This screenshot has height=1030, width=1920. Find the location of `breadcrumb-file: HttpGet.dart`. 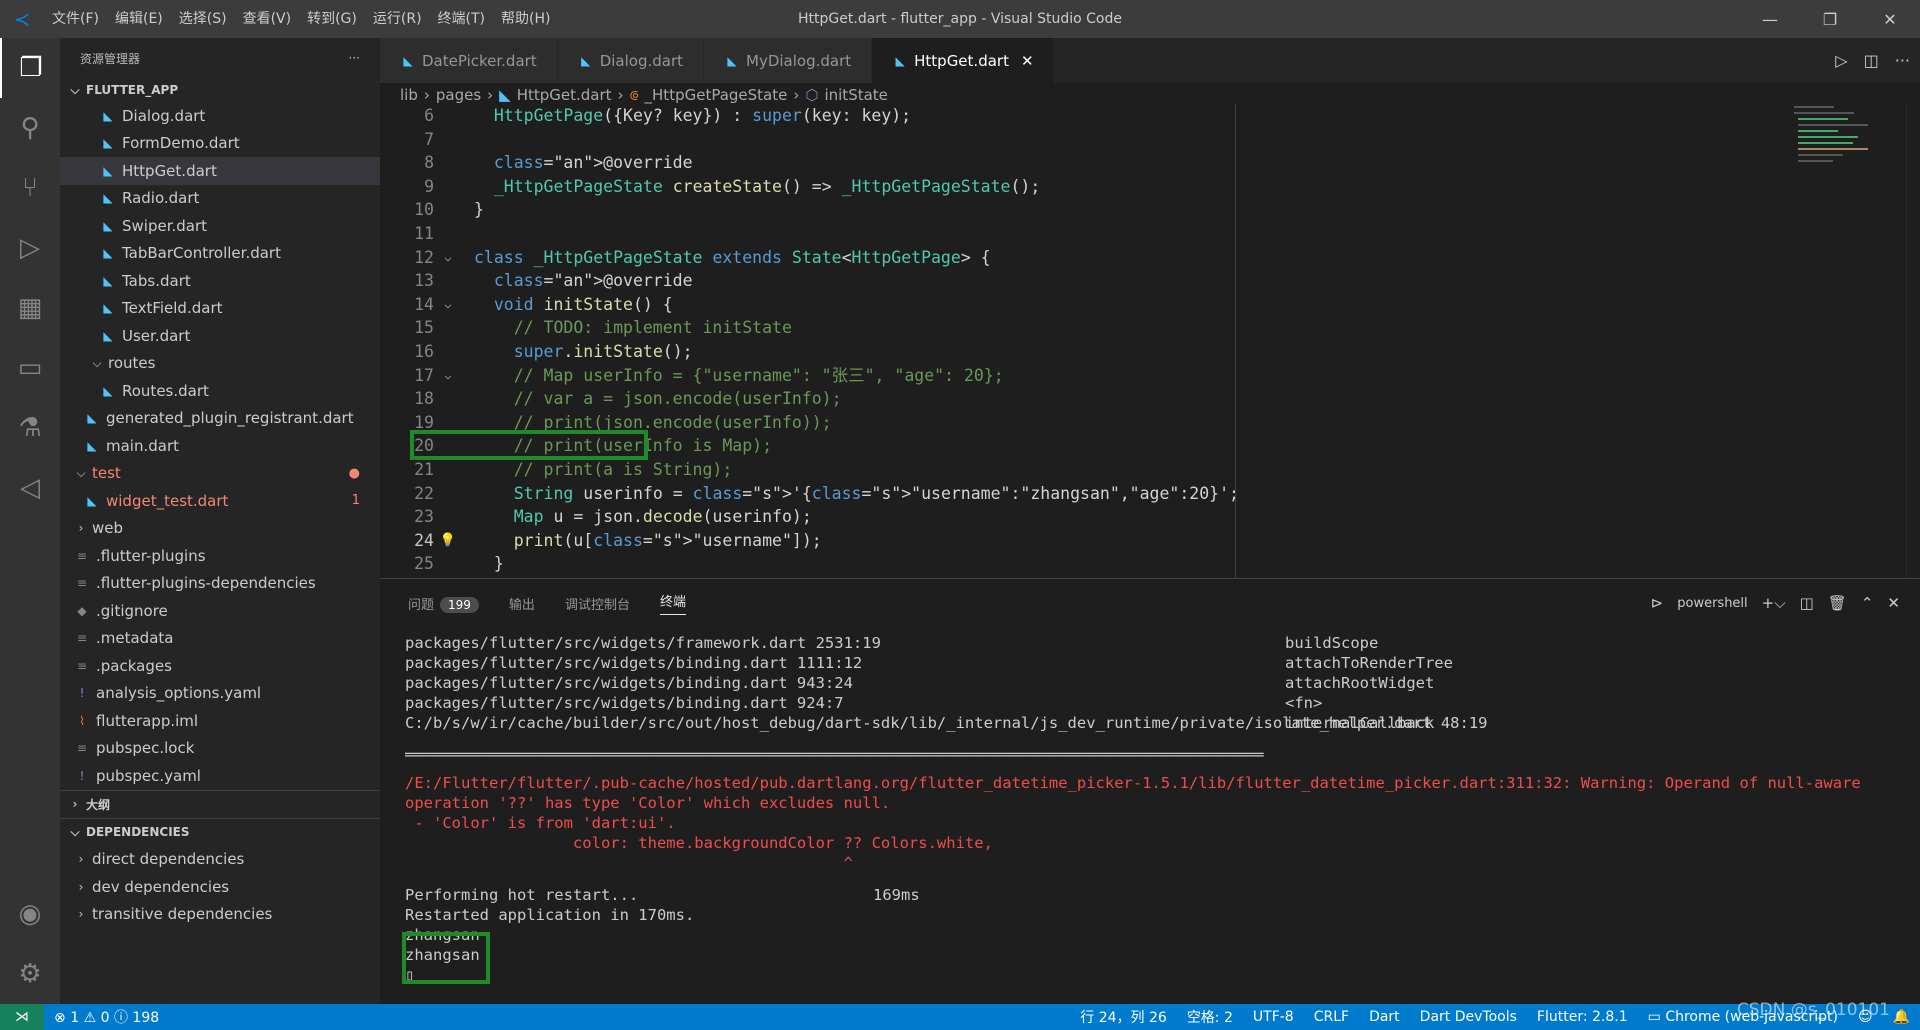

breadcrumb-file: HttpGet.dart is located at coordinates (564, 95).